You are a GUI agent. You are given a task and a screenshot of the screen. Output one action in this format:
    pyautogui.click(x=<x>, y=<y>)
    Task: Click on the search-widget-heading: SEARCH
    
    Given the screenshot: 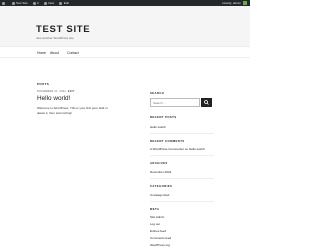 What is the action you would take?
    pyautogui.click(x=157, y=93)
    